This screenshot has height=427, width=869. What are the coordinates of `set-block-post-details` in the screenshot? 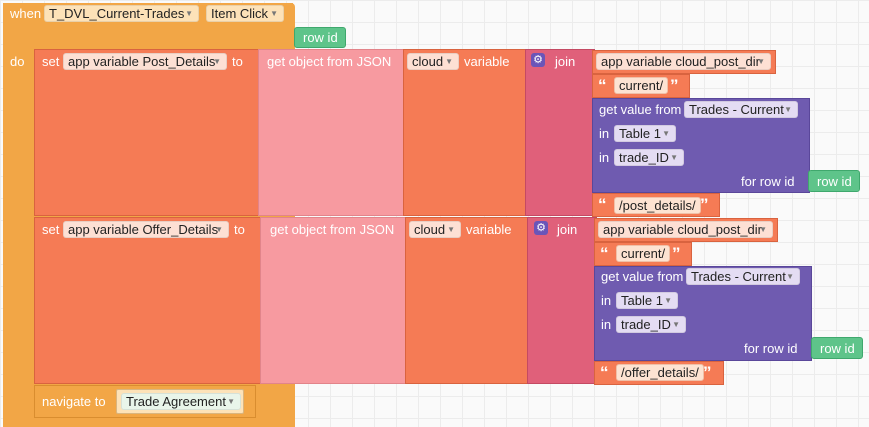 It's located at (147, 132).